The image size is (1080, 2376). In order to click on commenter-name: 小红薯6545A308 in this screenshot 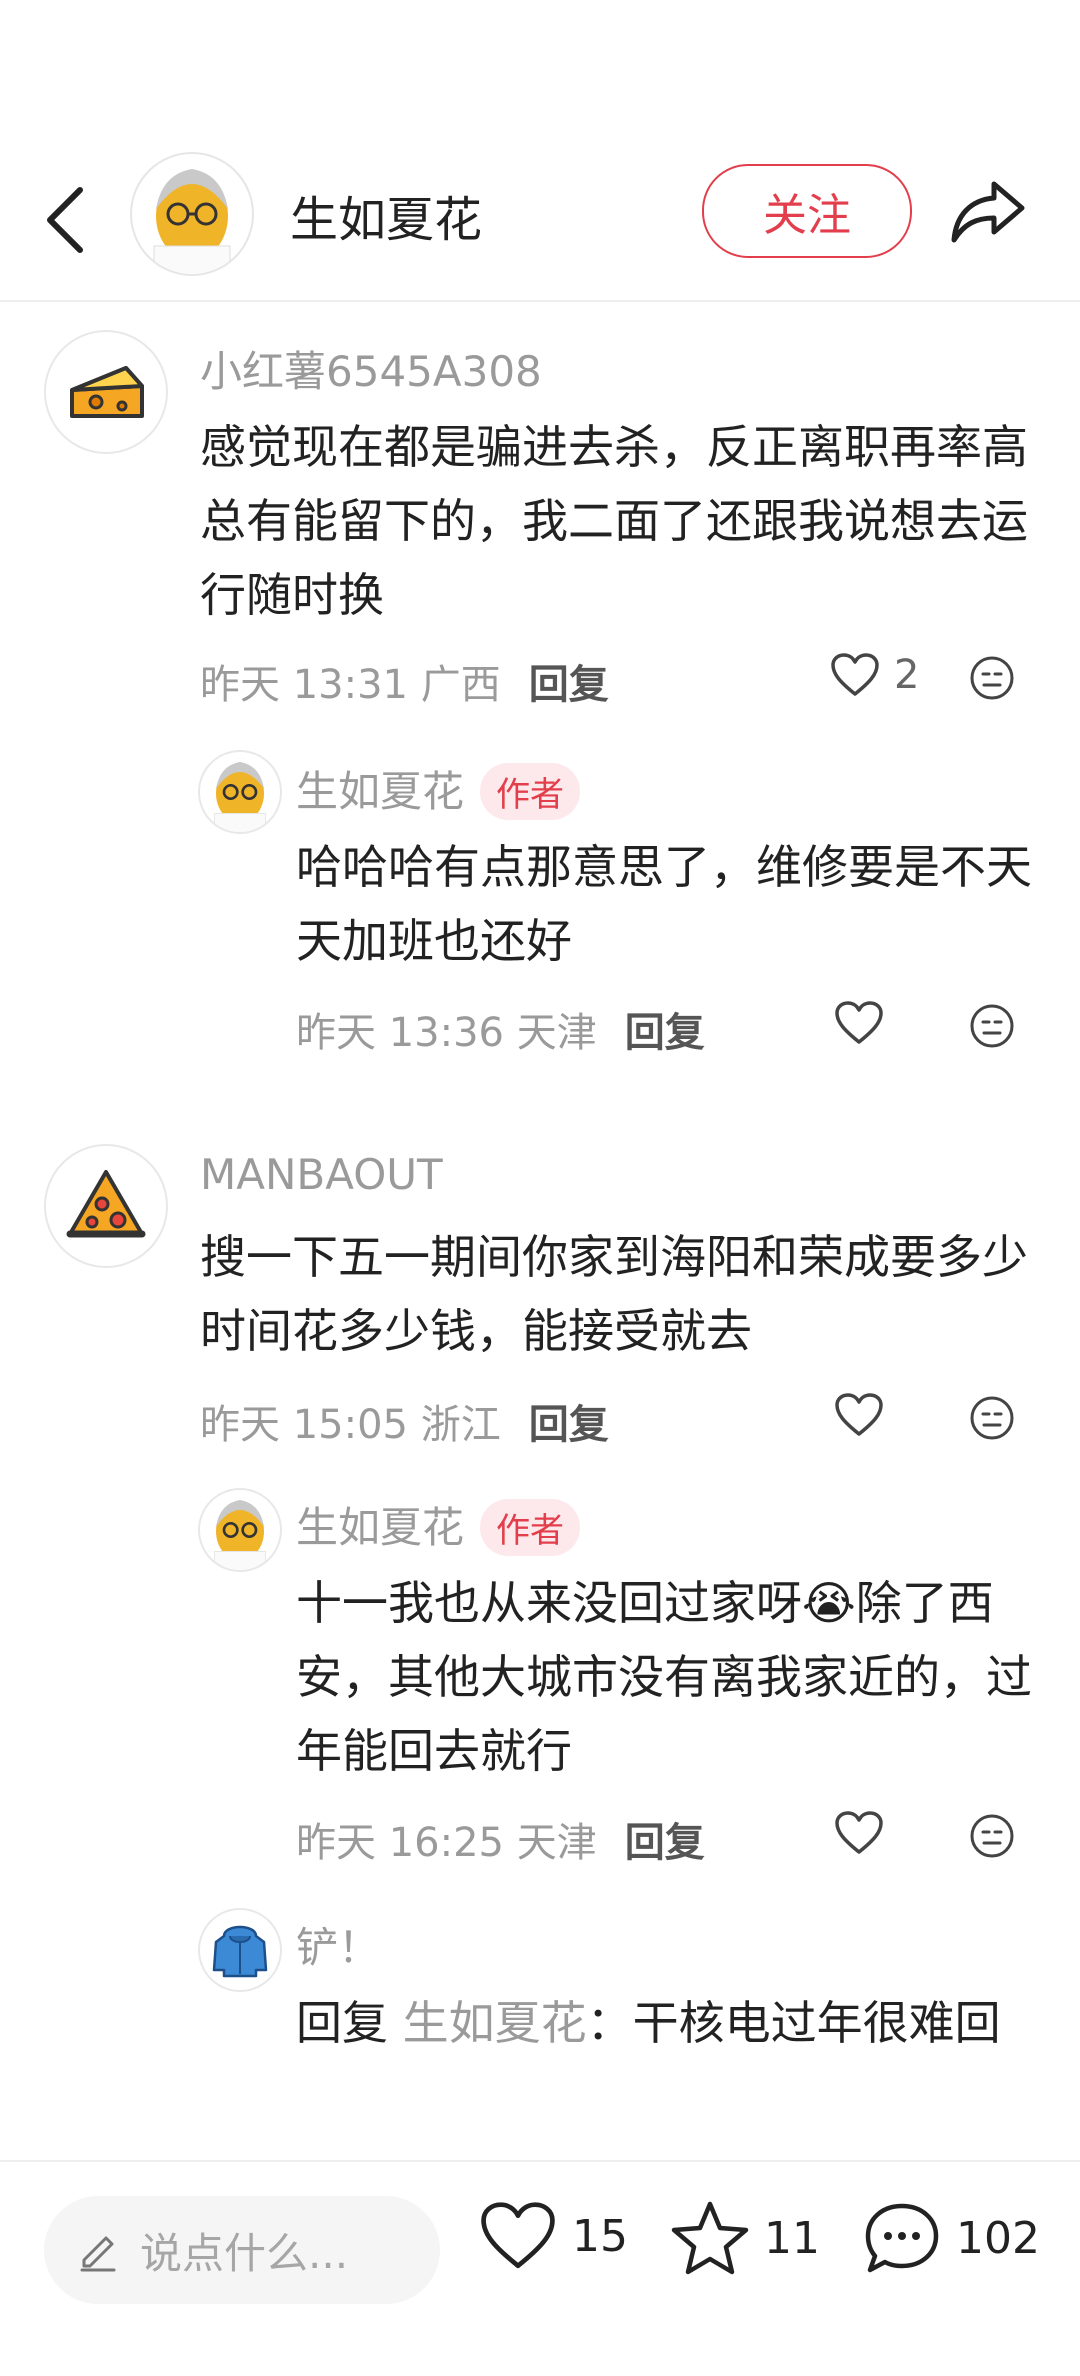, I will do `click(371, 368)`.